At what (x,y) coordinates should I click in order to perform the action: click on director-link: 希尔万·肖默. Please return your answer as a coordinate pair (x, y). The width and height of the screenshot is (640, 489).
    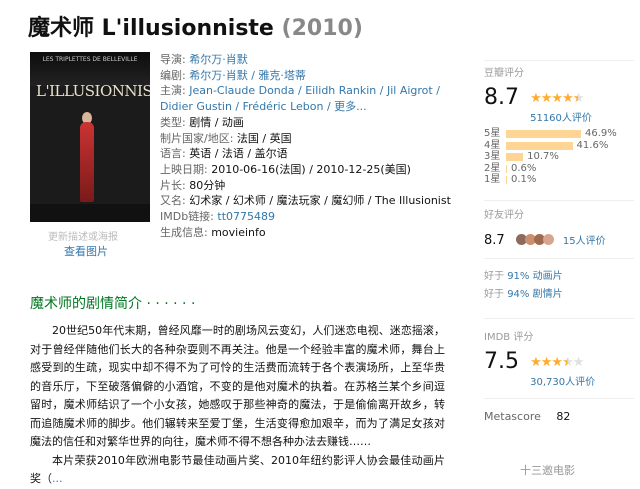
    Looking at the image, I should click on (218, 59).